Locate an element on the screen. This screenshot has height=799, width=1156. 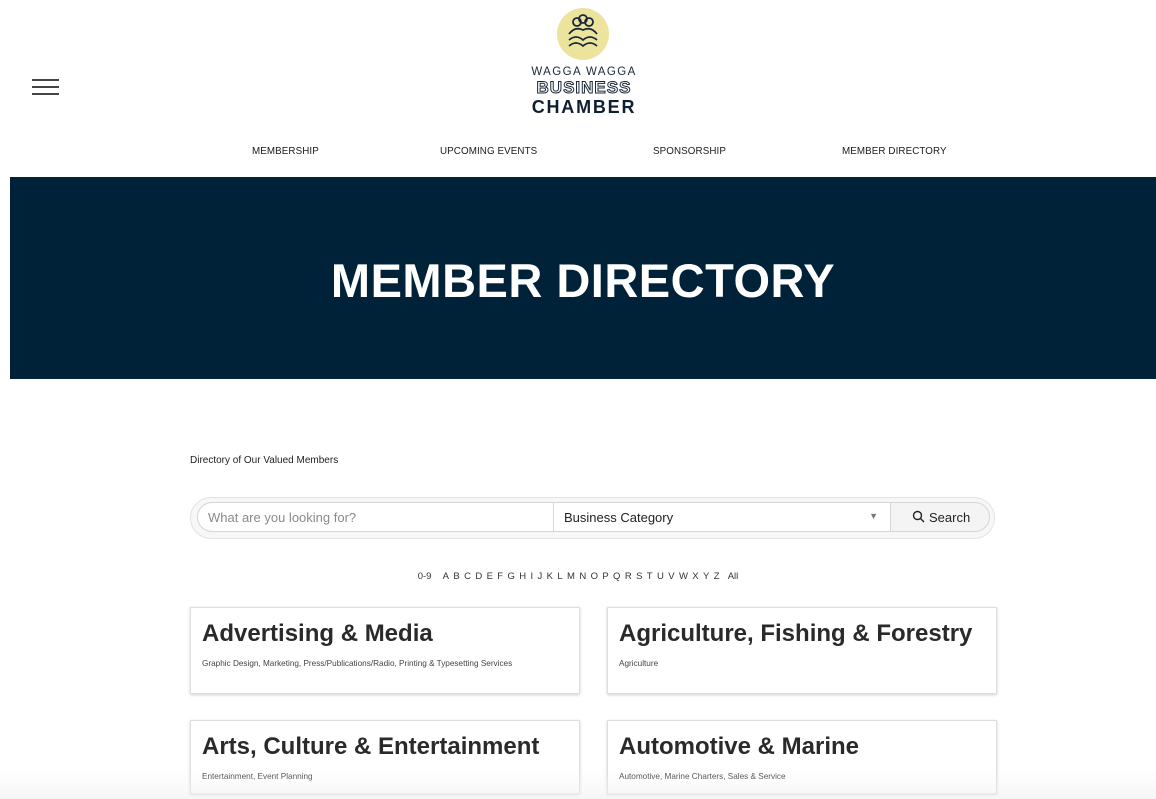
nav-item-upcoming-events: UPCOMING EVENTS is located at coordinates (488, 151).